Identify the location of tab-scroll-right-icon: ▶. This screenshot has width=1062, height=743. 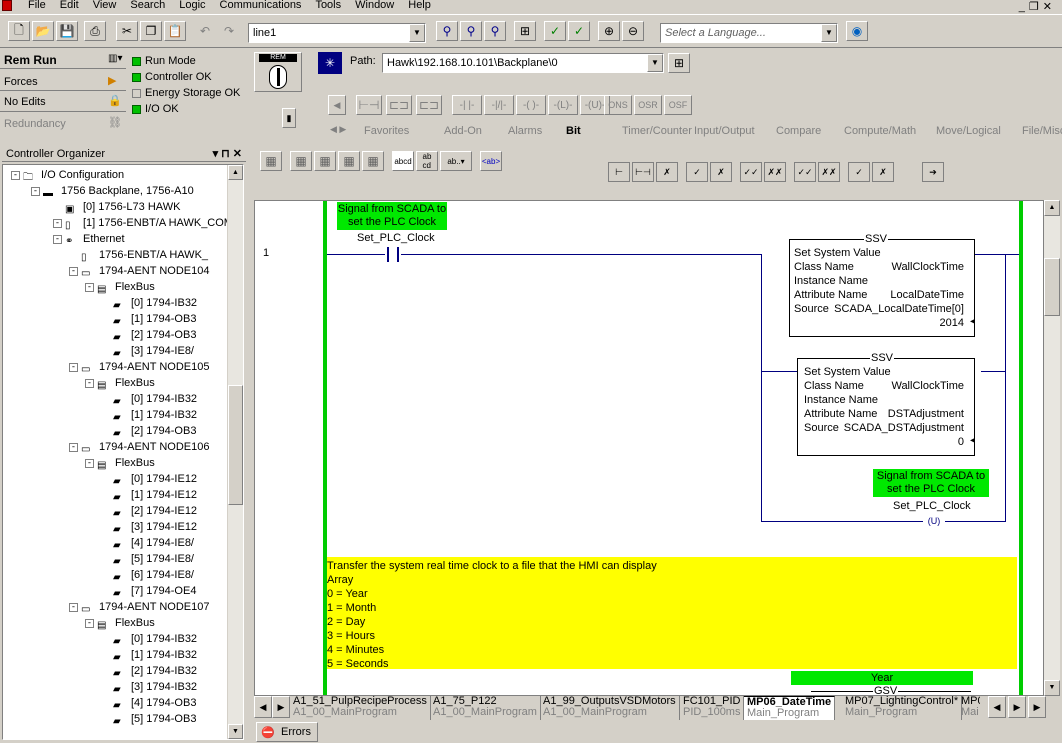
(281, 707).